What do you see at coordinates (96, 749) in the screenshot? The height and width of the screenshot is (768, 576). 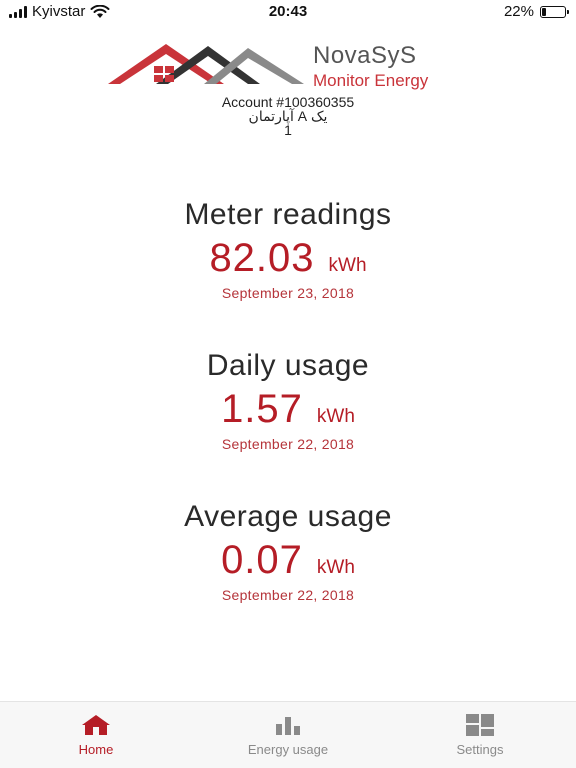 I see `tab-label: Home` at bounding box center [96, 749].